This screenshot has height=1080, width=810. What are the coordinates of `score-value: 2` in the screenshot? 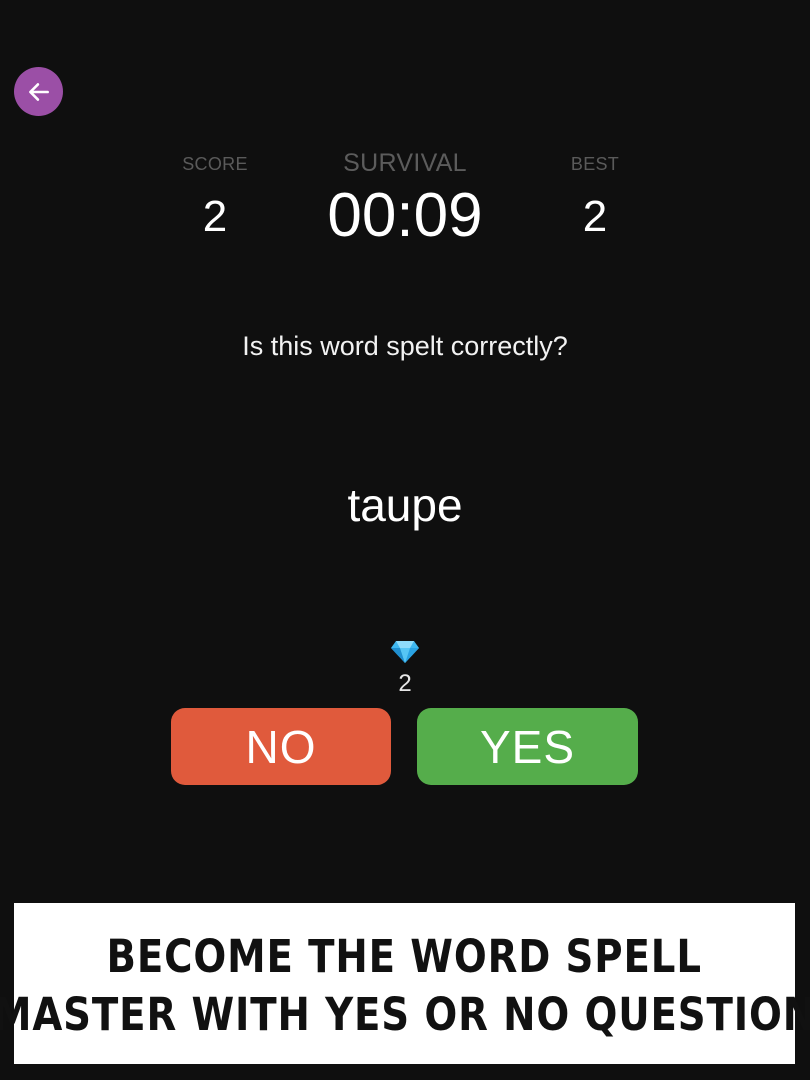 It's located at (215, 216).